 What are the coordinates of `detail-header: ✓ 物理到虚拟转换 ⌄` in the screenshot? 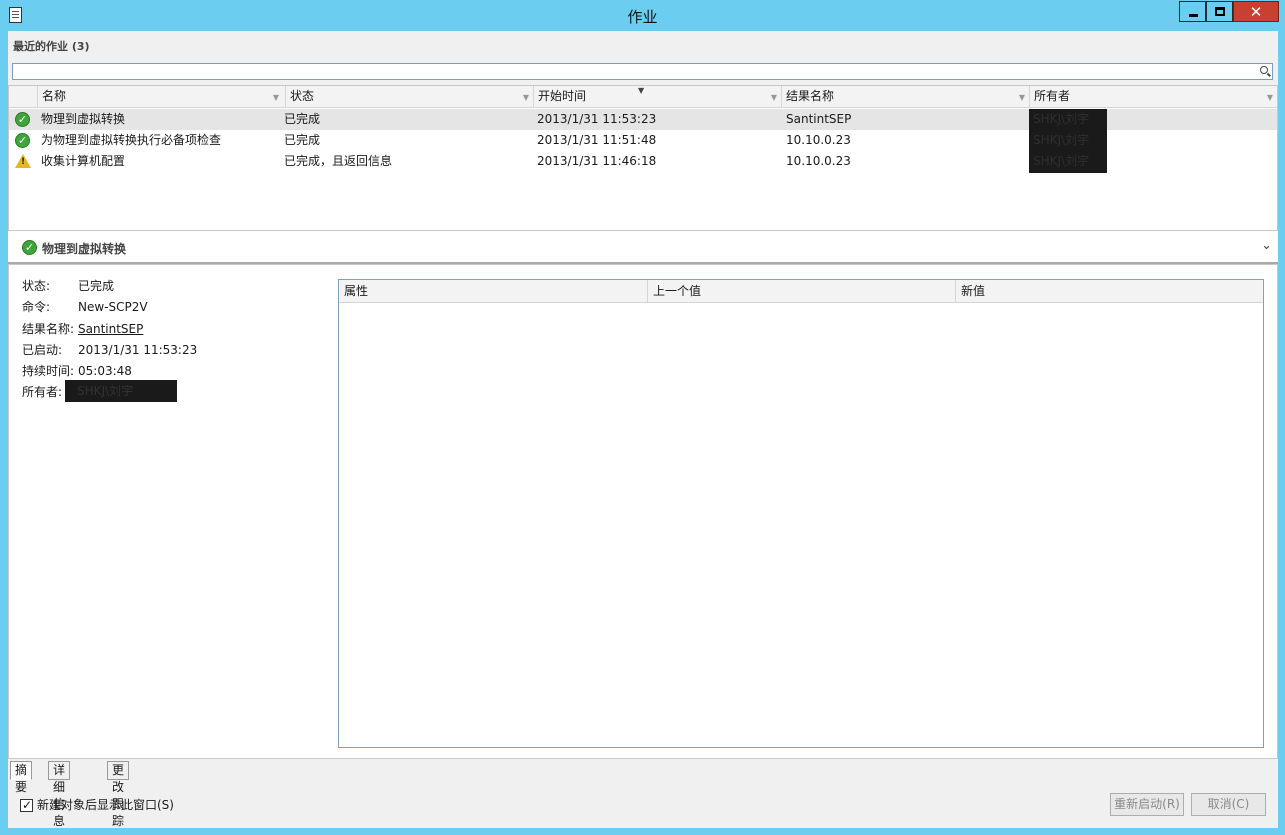 It's located at (643, 247).